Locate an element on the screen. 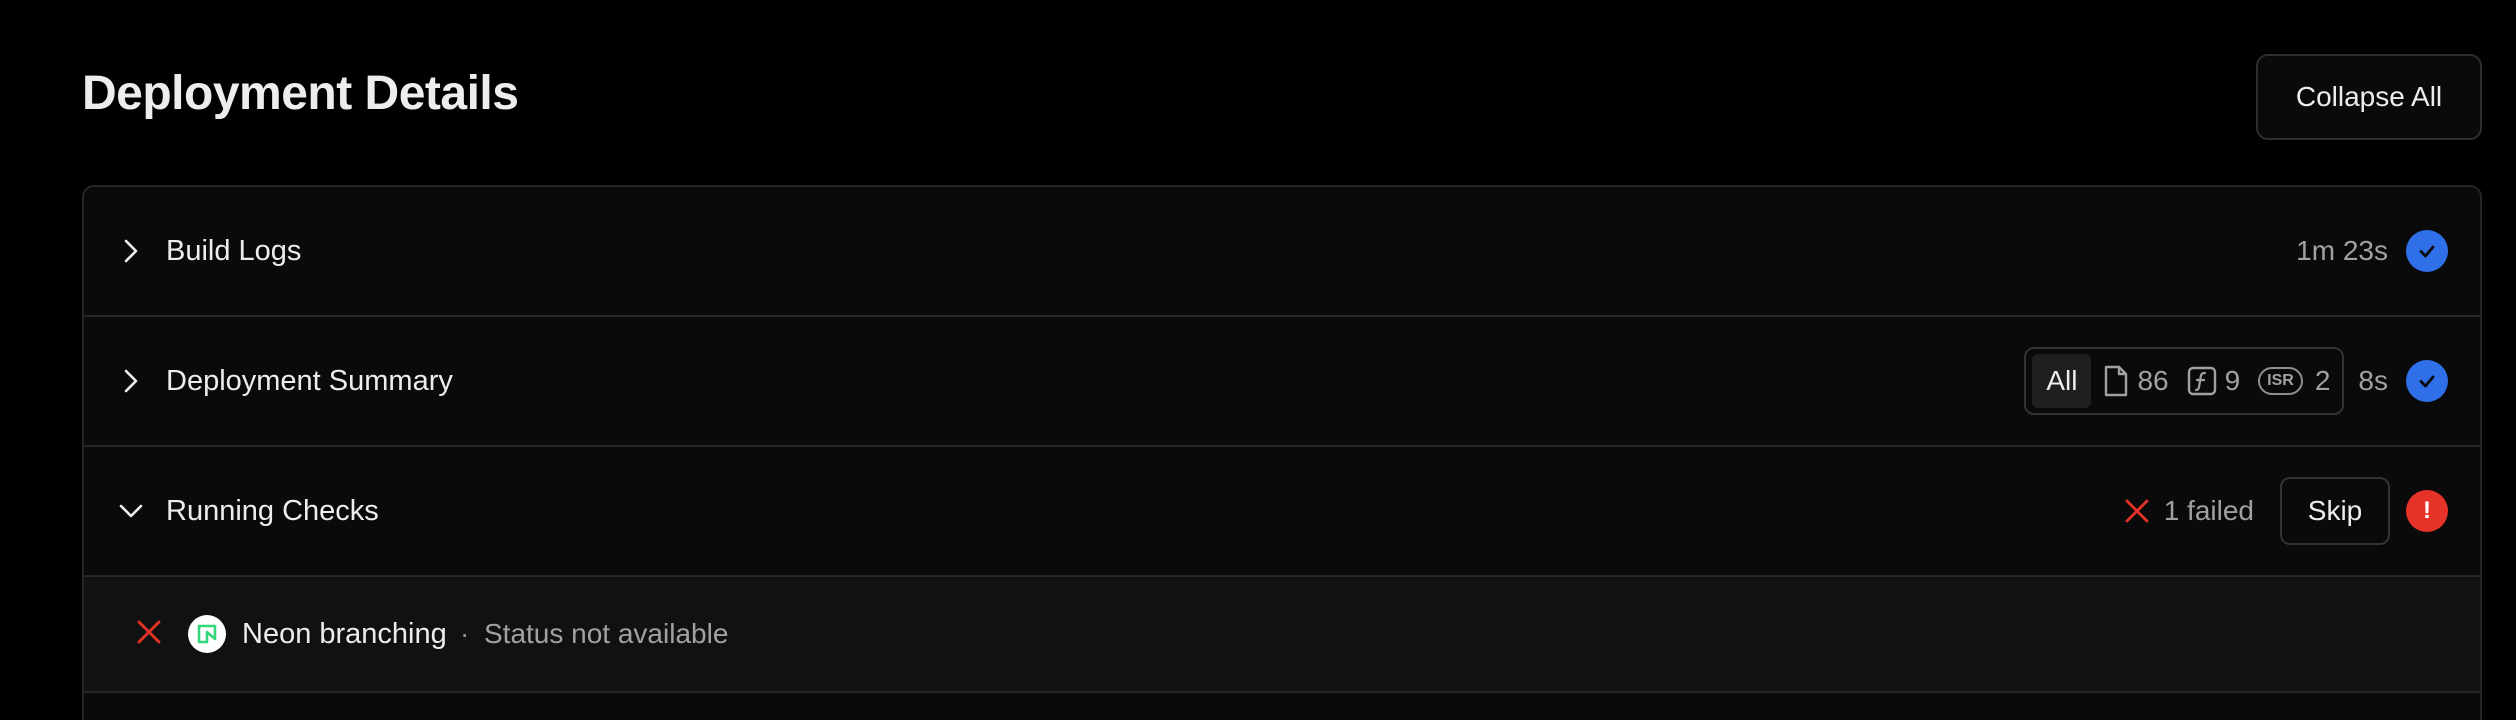 This screenshot has height=720, width=2516. filter-static-button: 86 is located at coordinates (2136, 381).